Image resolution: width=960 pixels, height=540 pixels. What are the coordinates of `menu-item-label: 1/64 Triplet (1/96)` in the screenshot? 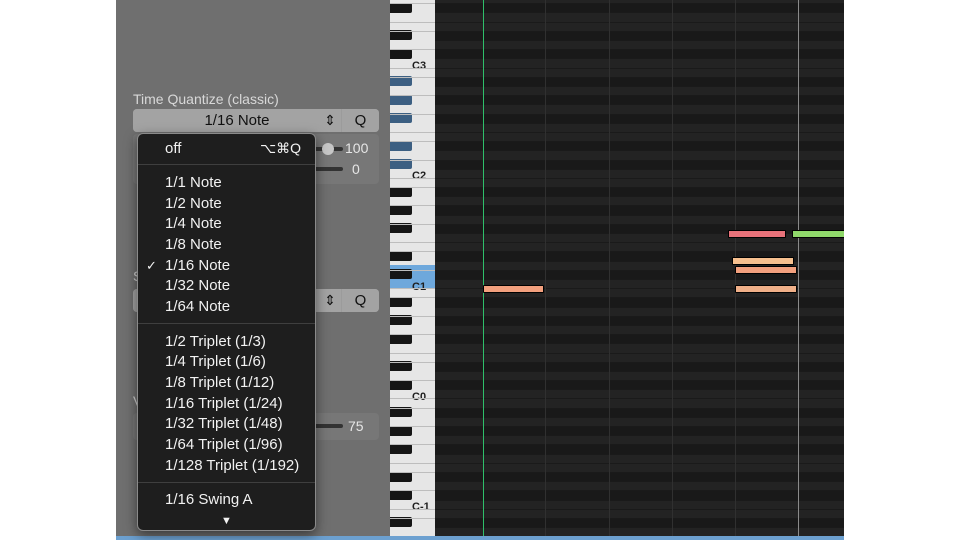 It's located at (224, 444).